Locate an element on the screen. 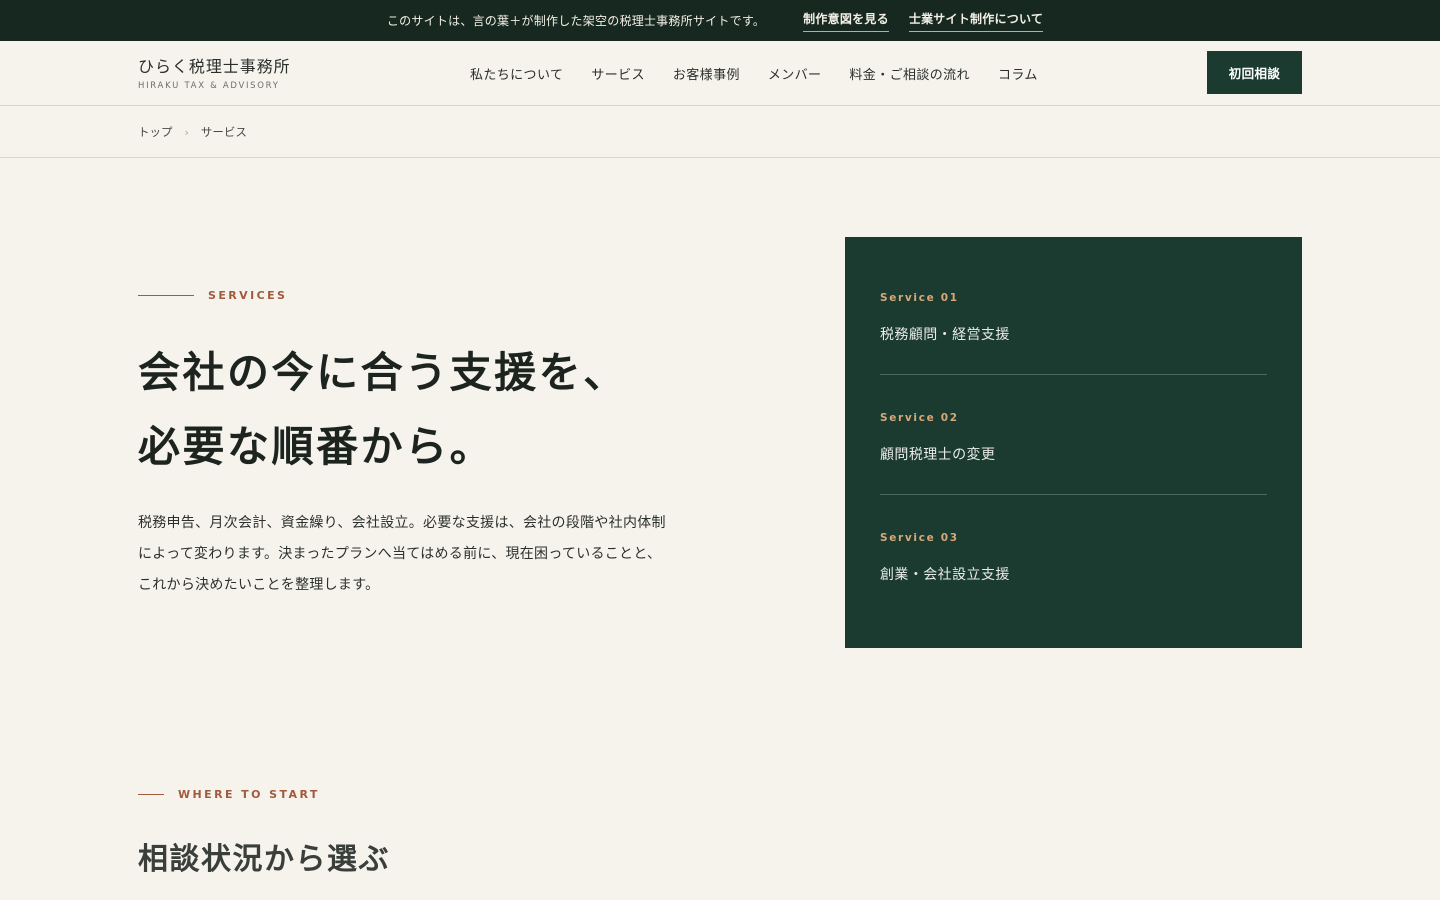  where-to-start-heading: 相談状況から選ぶ is located at coordinates (264, 859).